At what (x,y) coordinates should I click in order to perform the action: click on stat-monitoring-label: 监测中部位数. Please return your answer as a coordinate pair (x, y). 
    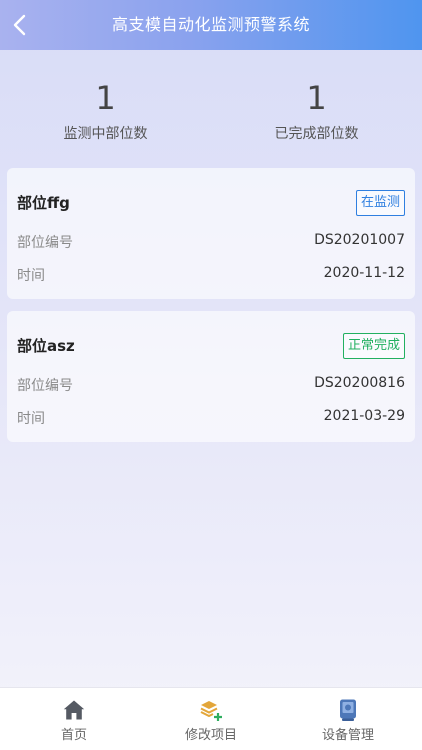
    Looking at the image, I should click on (105, 134).